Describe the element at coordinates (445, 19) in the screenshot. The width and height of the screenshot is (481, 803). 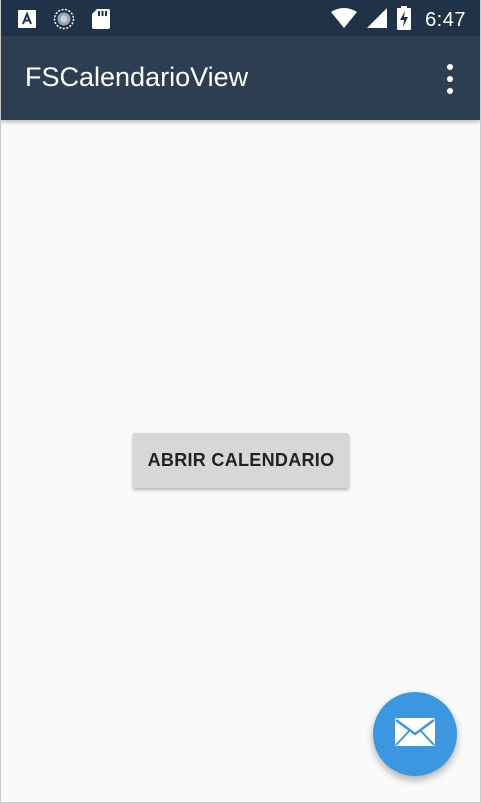
I see `status-time: 6:47` at that location.